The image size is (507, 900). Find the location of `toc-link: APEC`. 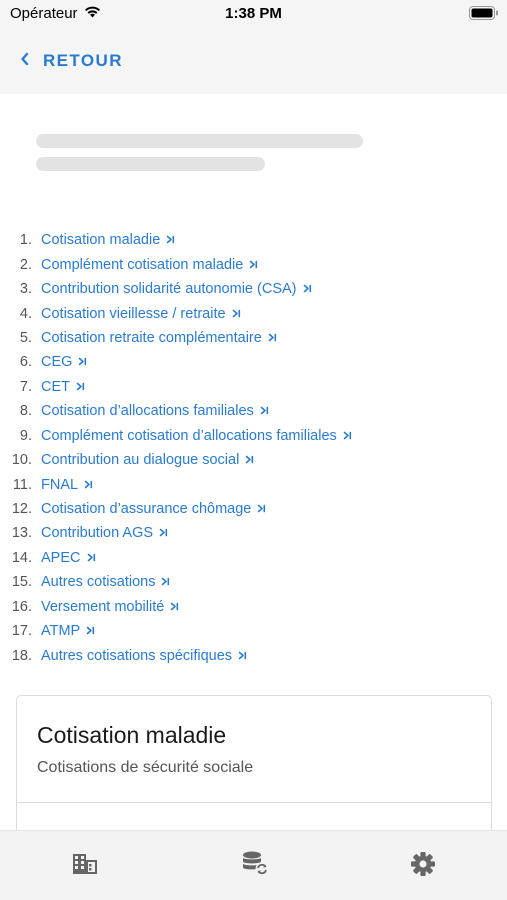

toc-link: APEC is located at coordinates (68, 558).